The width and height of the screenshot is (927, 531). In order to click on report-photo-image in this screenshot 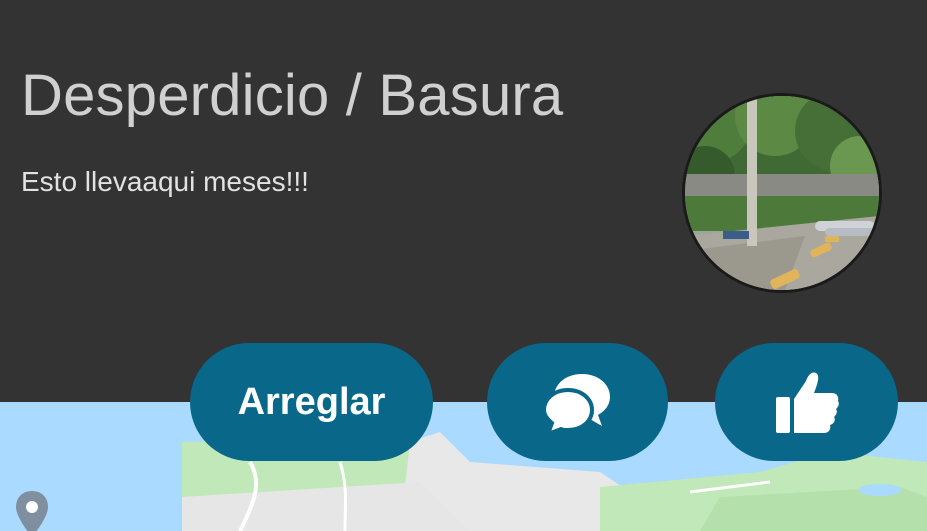, I will do `click(782, 193)`.